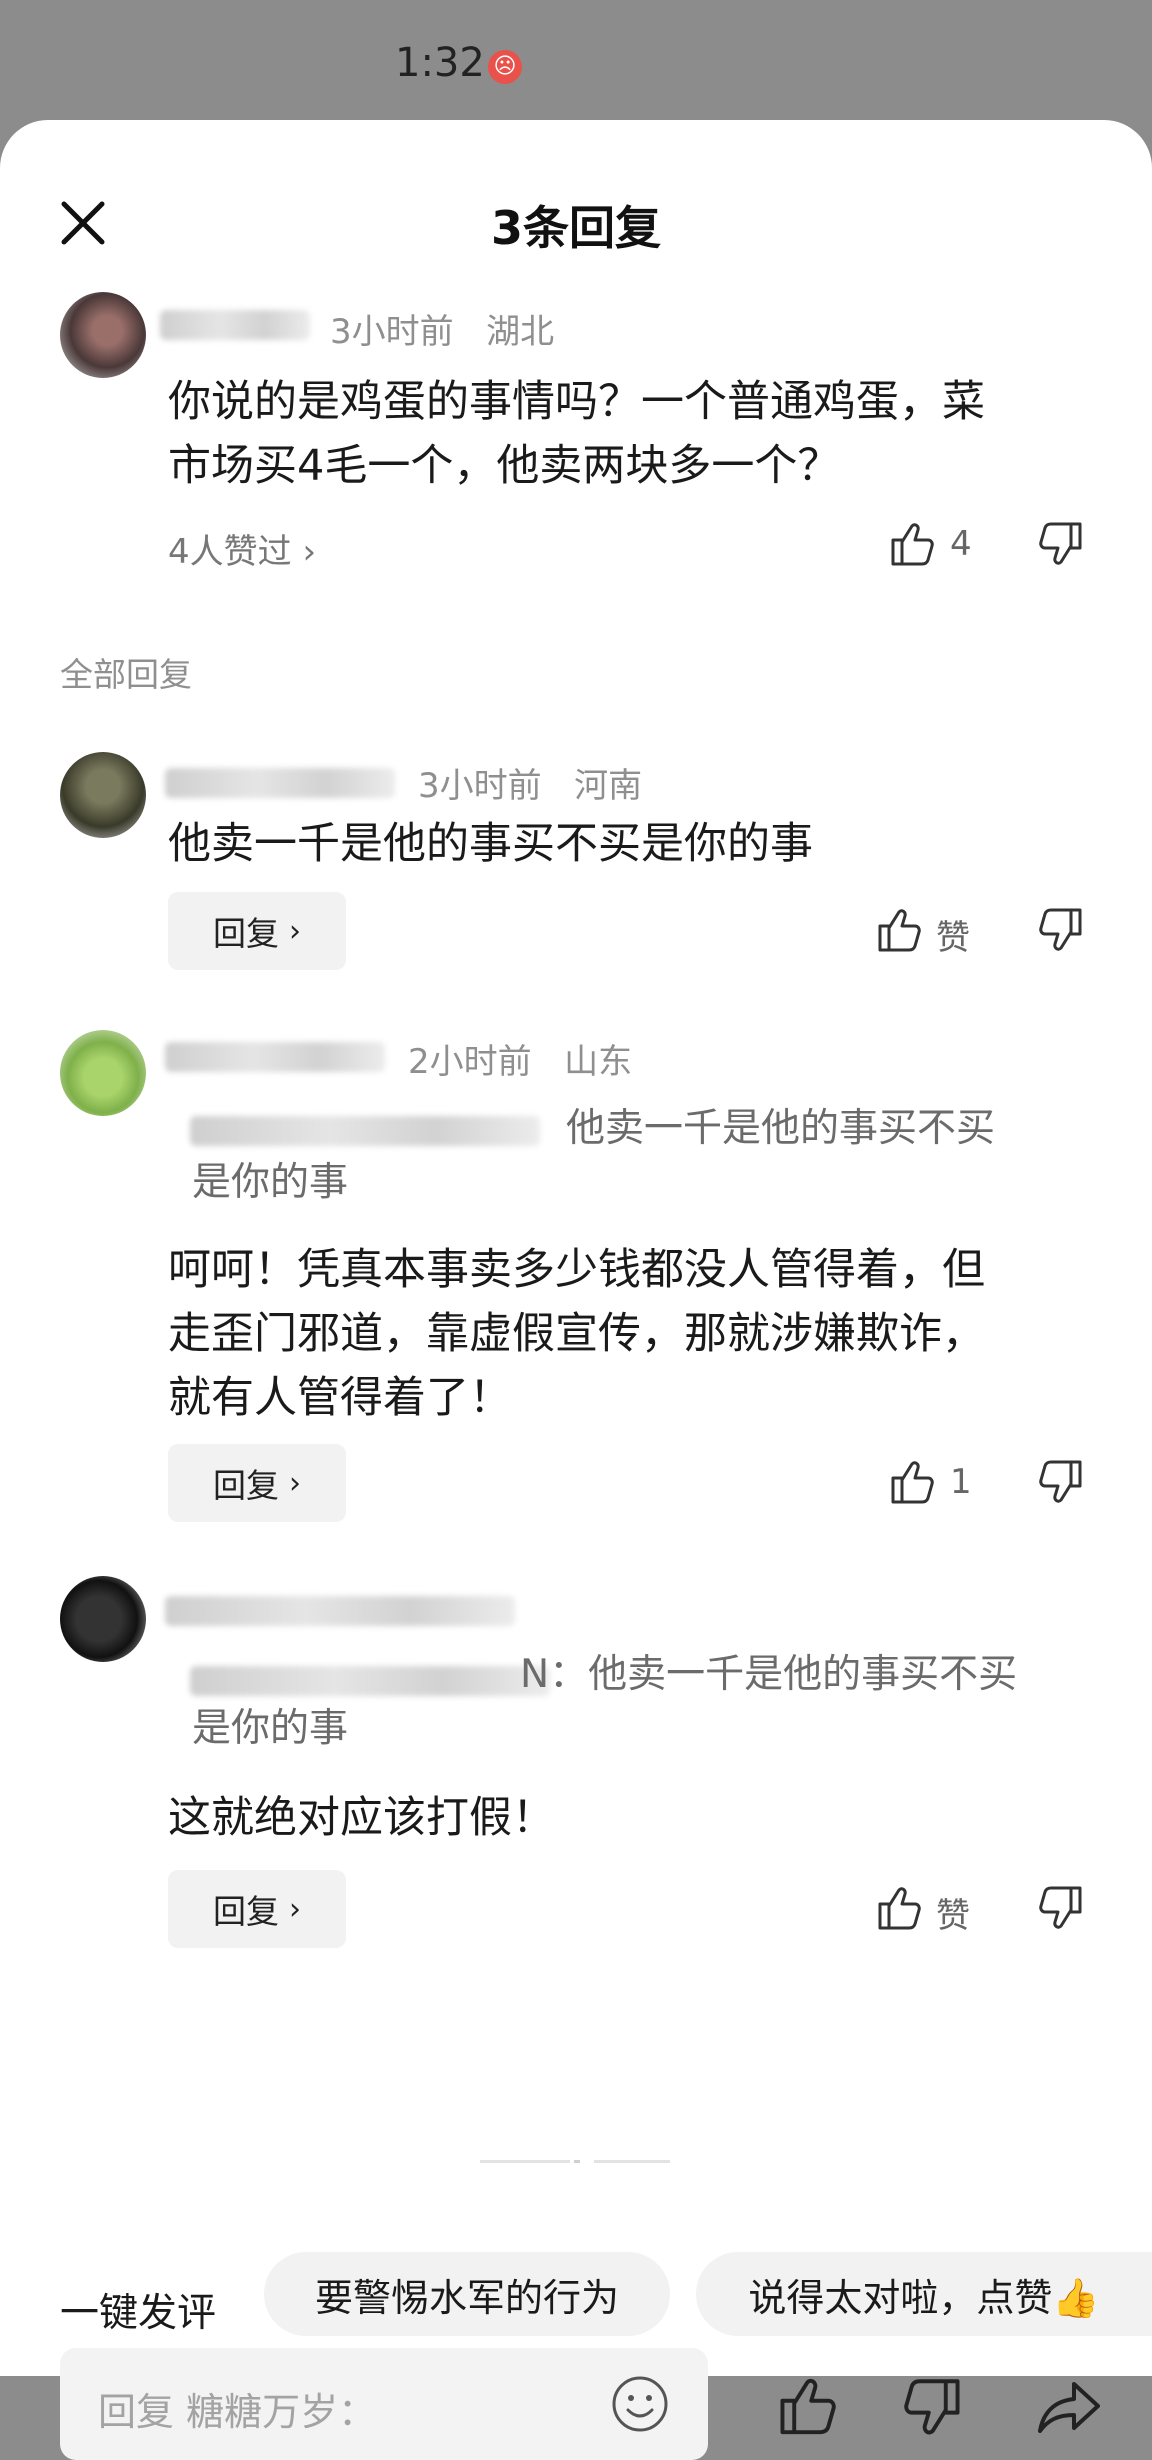  What do you see at coordinates (608, 786) in the screenshot?
I see `reply-location: 河南` at bounding box center [608, 786].